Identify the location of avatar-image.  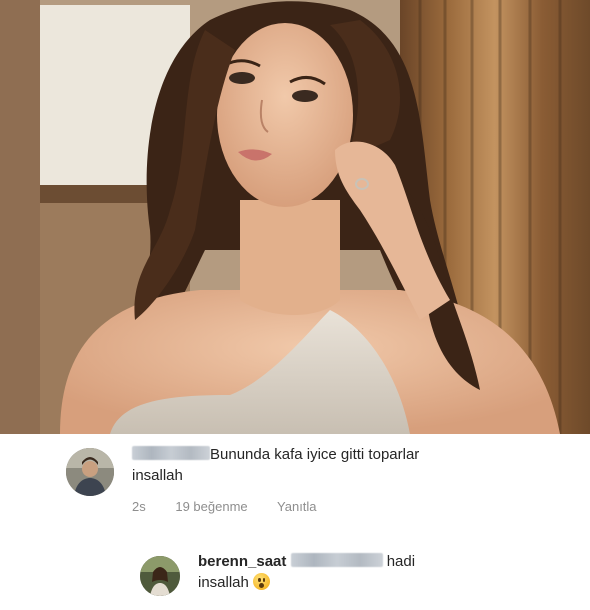
(90, 472).